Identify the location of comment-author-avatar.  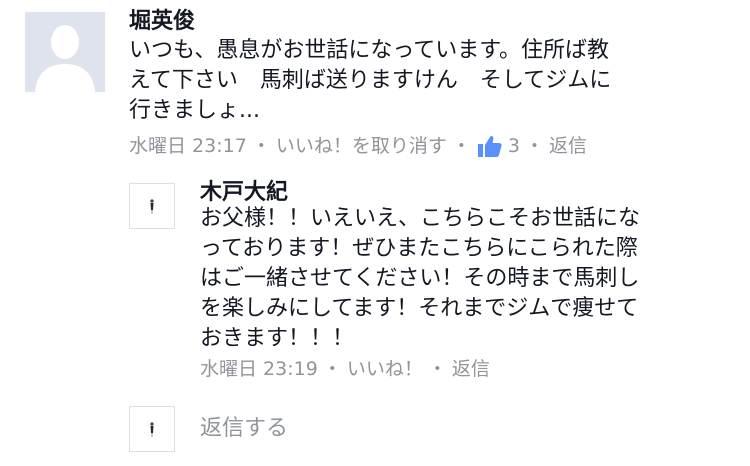
(65, 52).